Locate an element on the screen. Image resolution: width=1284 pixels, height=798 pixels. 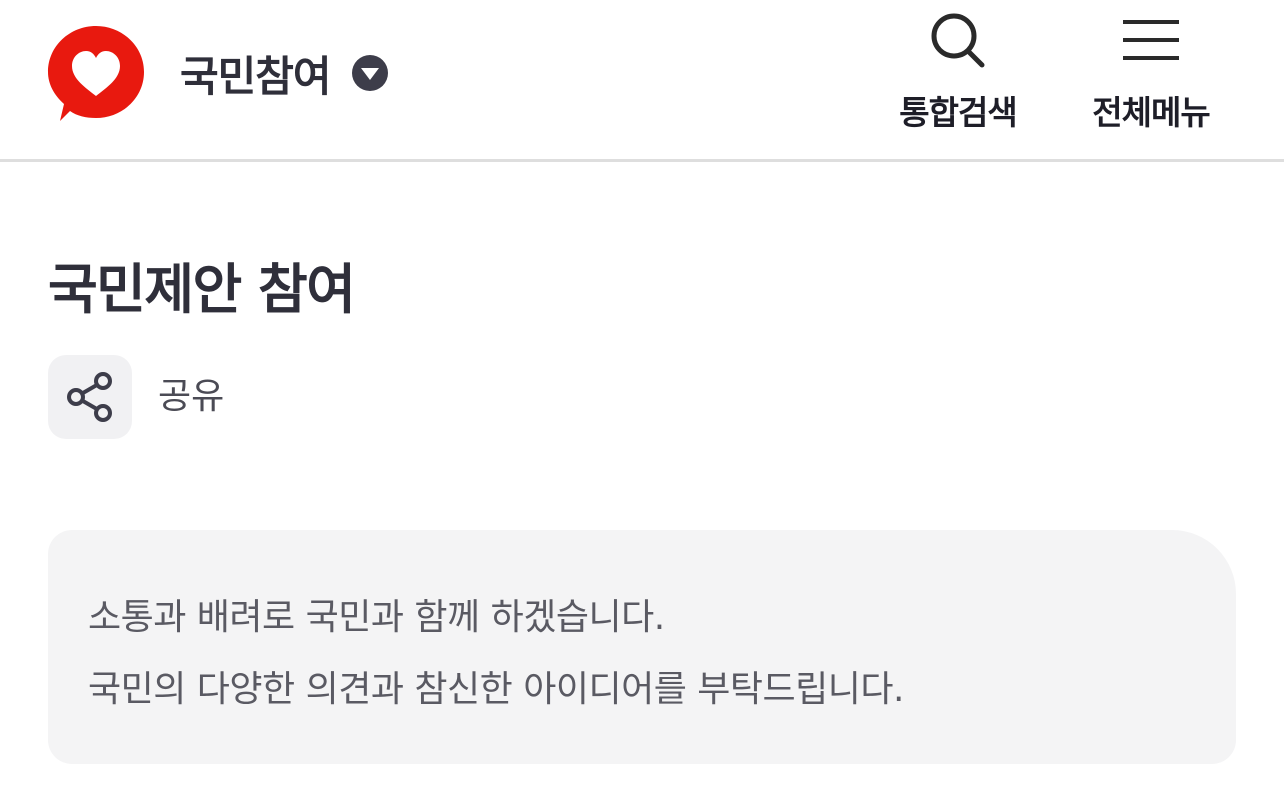
all-menu-label: 전체메뉴 is located at coordinates (1151, 112).